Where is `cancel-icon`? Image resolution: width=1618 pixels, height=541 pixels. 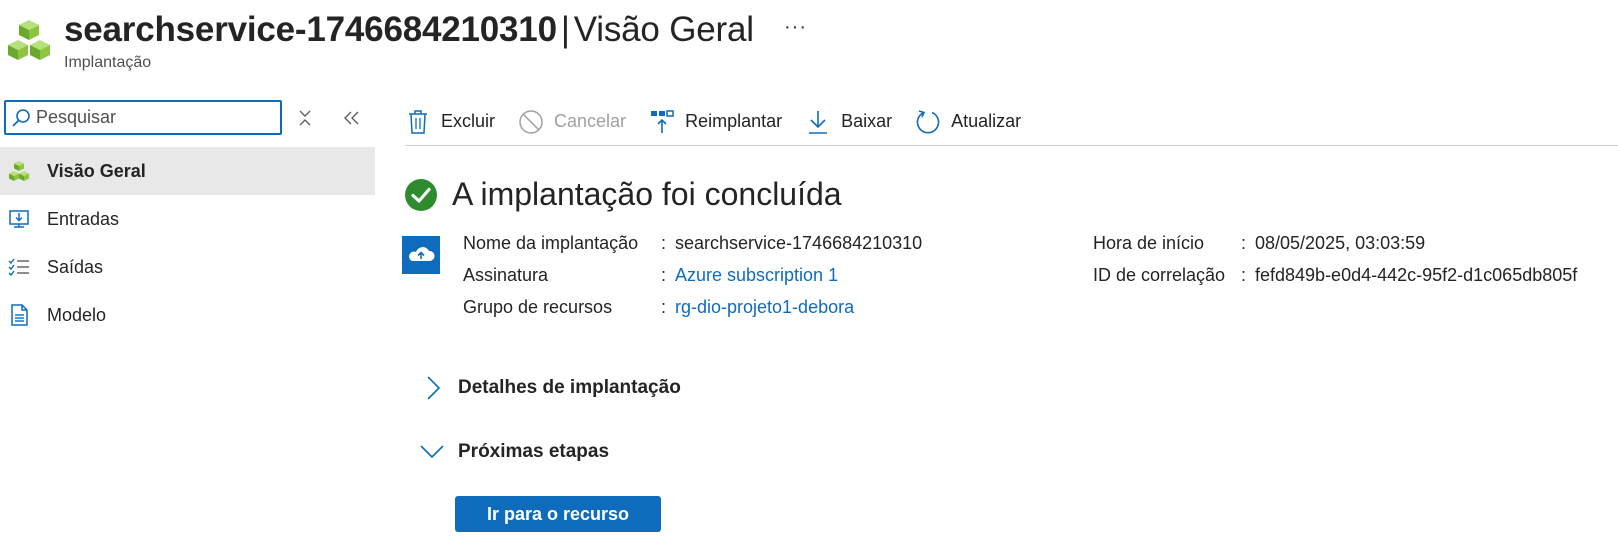 cancel-icon is located at coordinates (531, 122).